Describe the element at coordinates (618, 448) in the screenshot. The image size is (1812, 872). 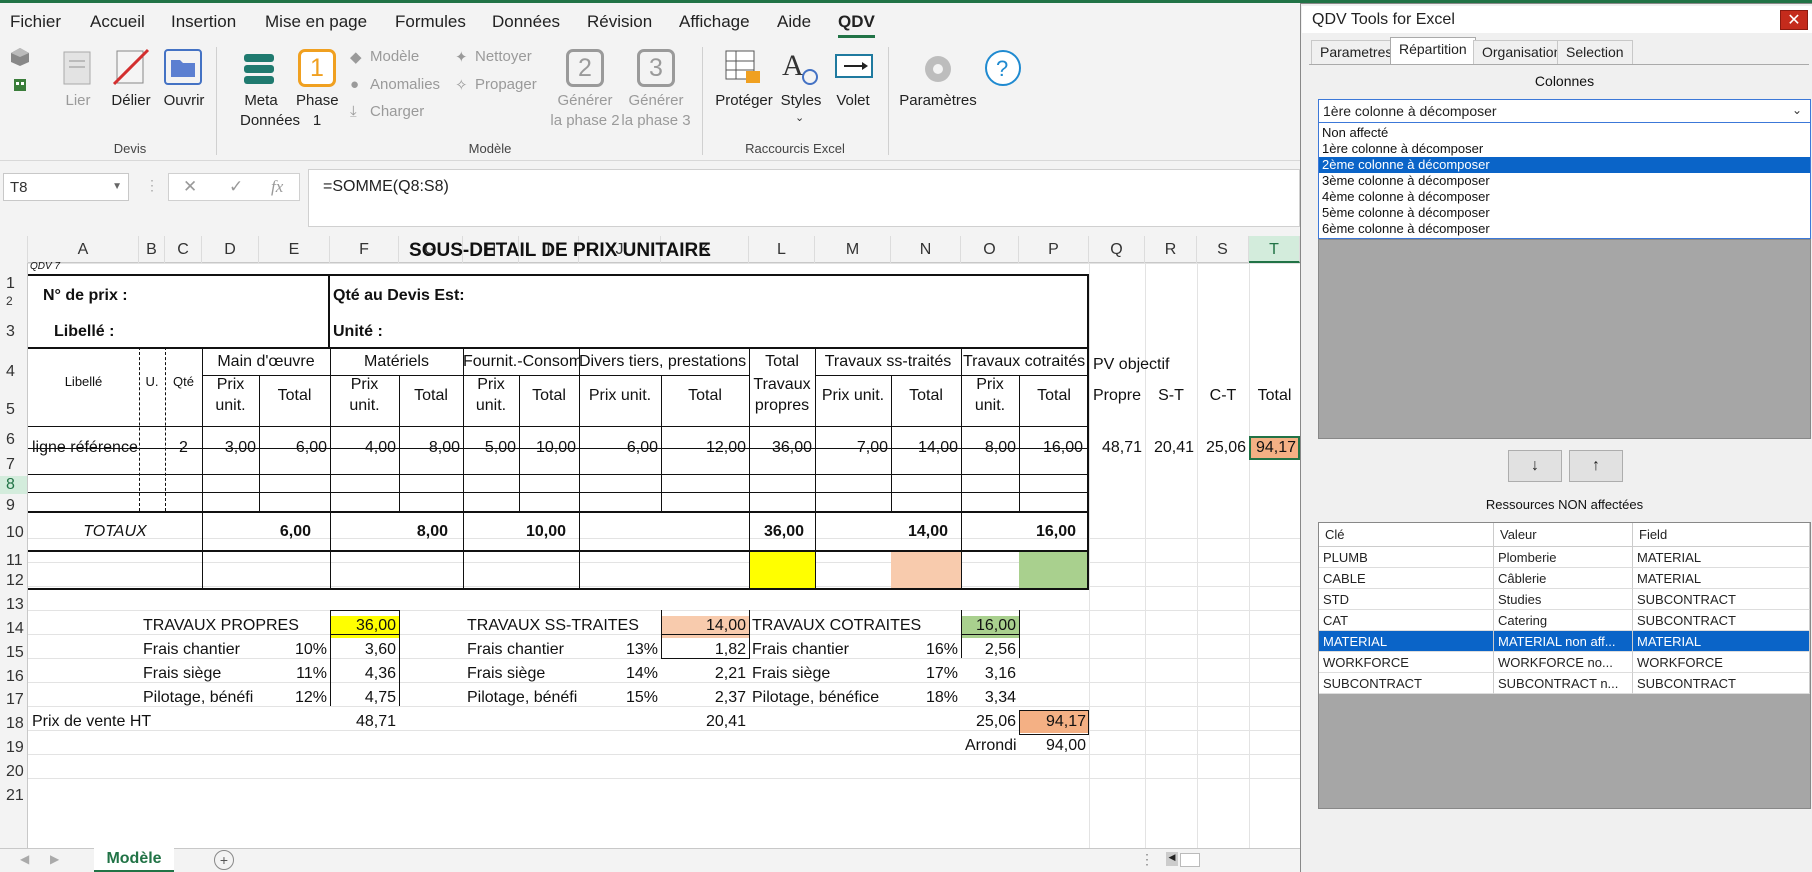
I see `row8-j: 6,00` at that location.